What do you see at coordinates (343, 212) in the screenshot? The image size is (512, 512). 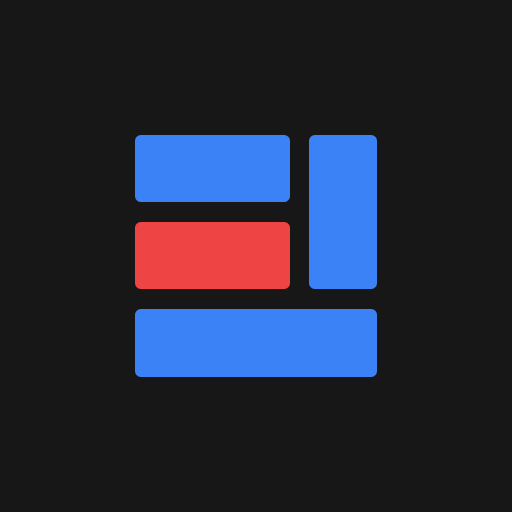 I see `right-vertical-blue-block` at bounding box center [343, 212].